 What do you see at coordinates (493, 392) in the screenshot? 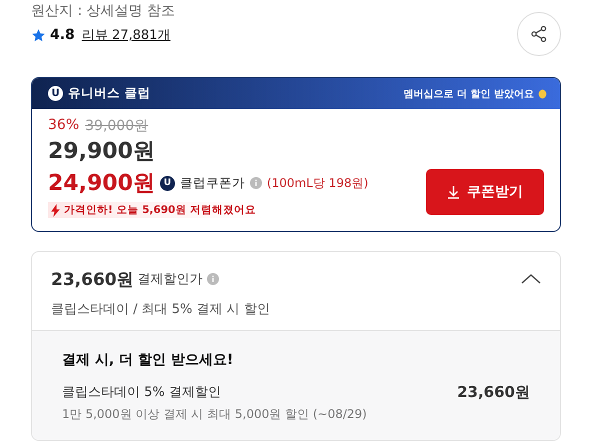
I see `offer-price: 23,660원` at bounding box center [493, 392].